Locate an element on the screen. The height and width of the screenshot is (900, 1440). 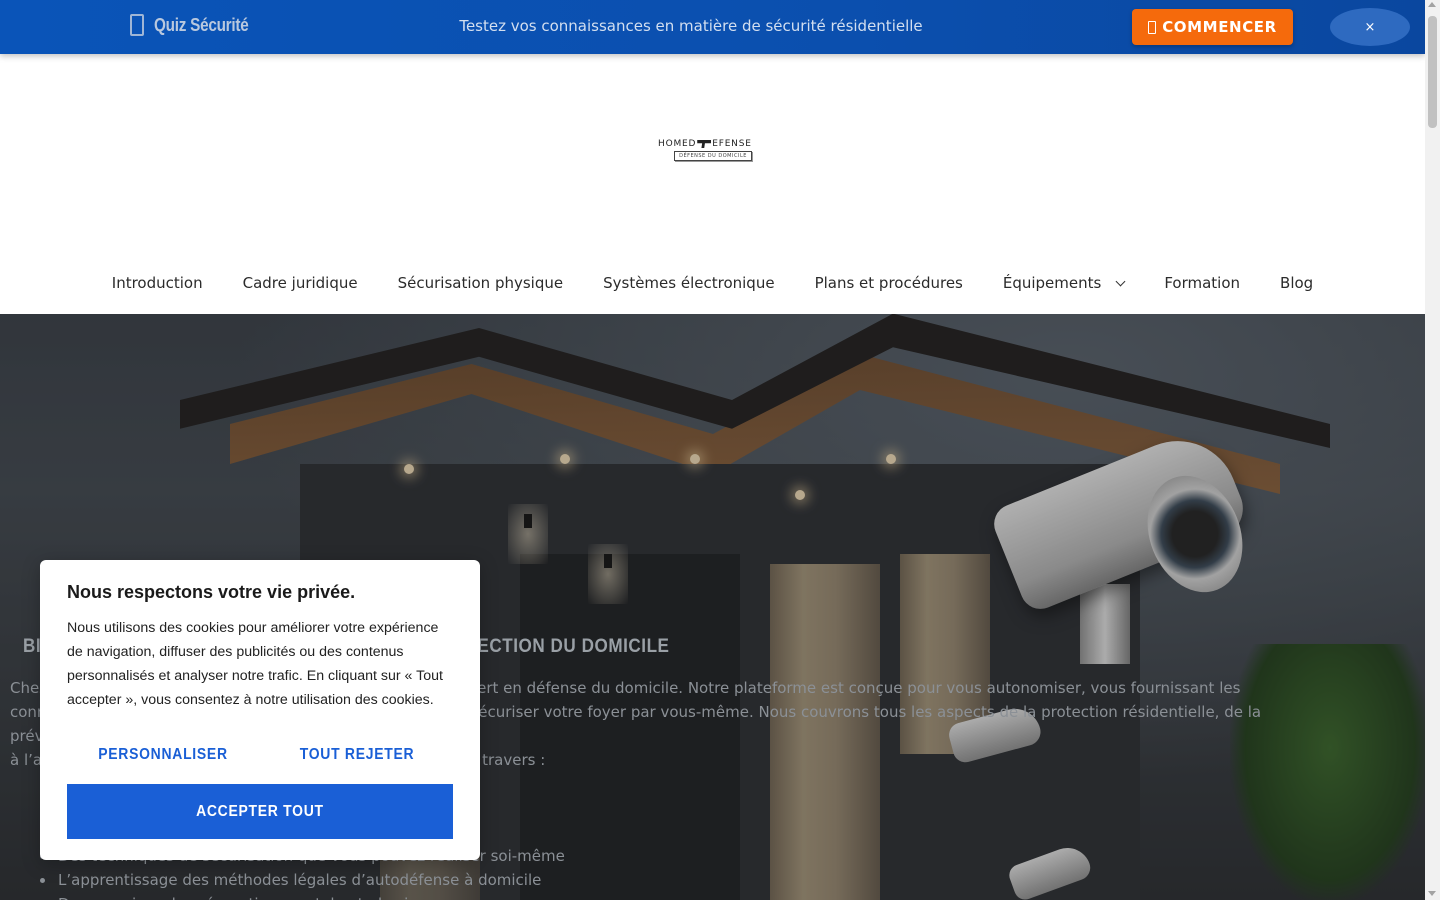
quiz-start-button: COMMENCER is located at coordinates (1212, 27).